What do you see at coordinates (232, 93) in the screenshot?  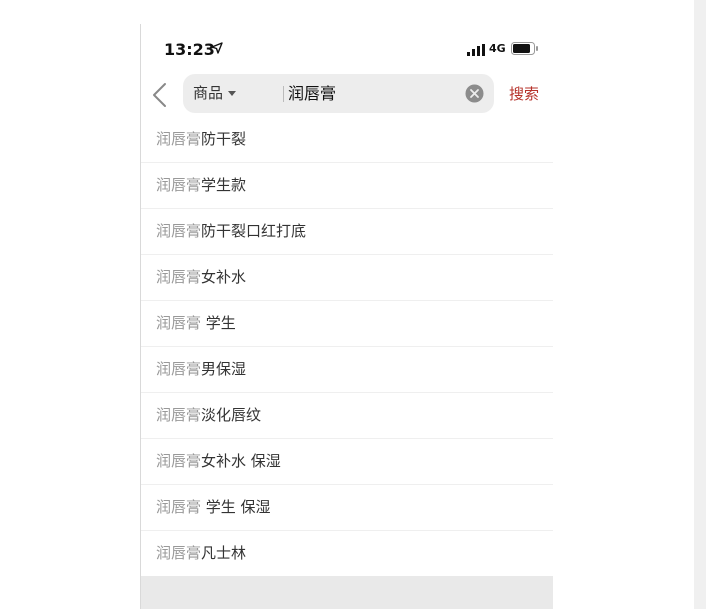 I see `caret-down-icon` at bounding box center [232, 93].